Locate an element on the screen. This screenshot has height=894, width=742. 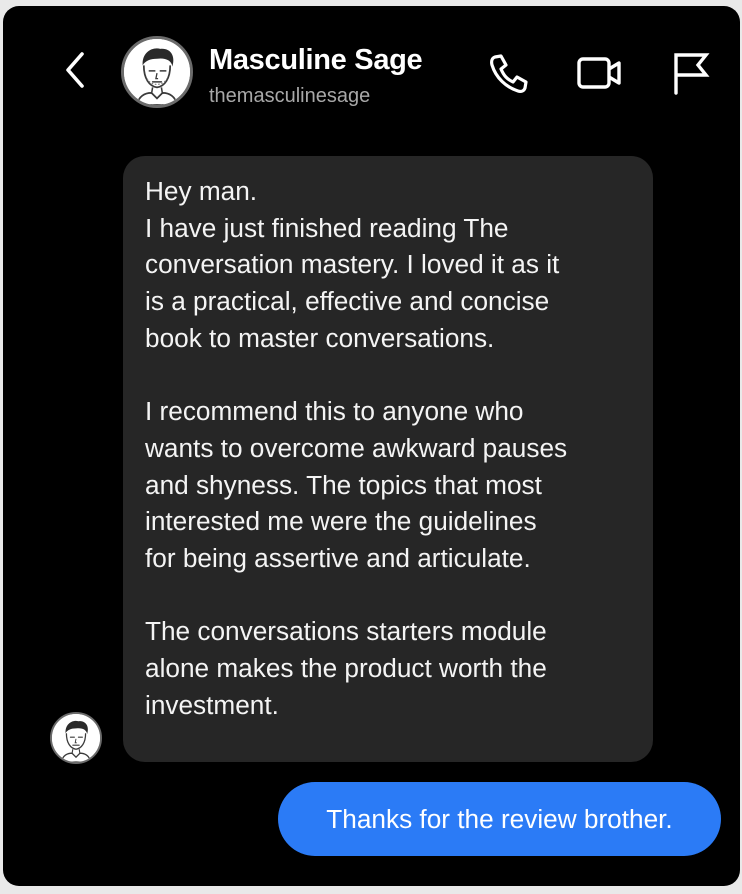
contact-avatar is located at coordinates (157, 72).